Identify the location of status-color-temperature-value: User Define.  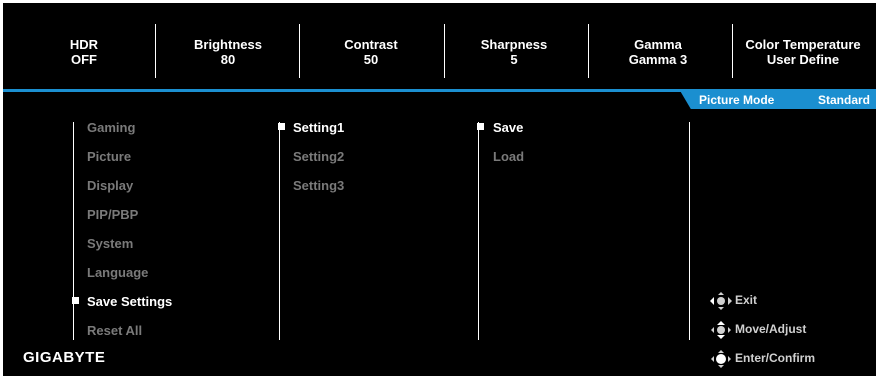
(803, 59).